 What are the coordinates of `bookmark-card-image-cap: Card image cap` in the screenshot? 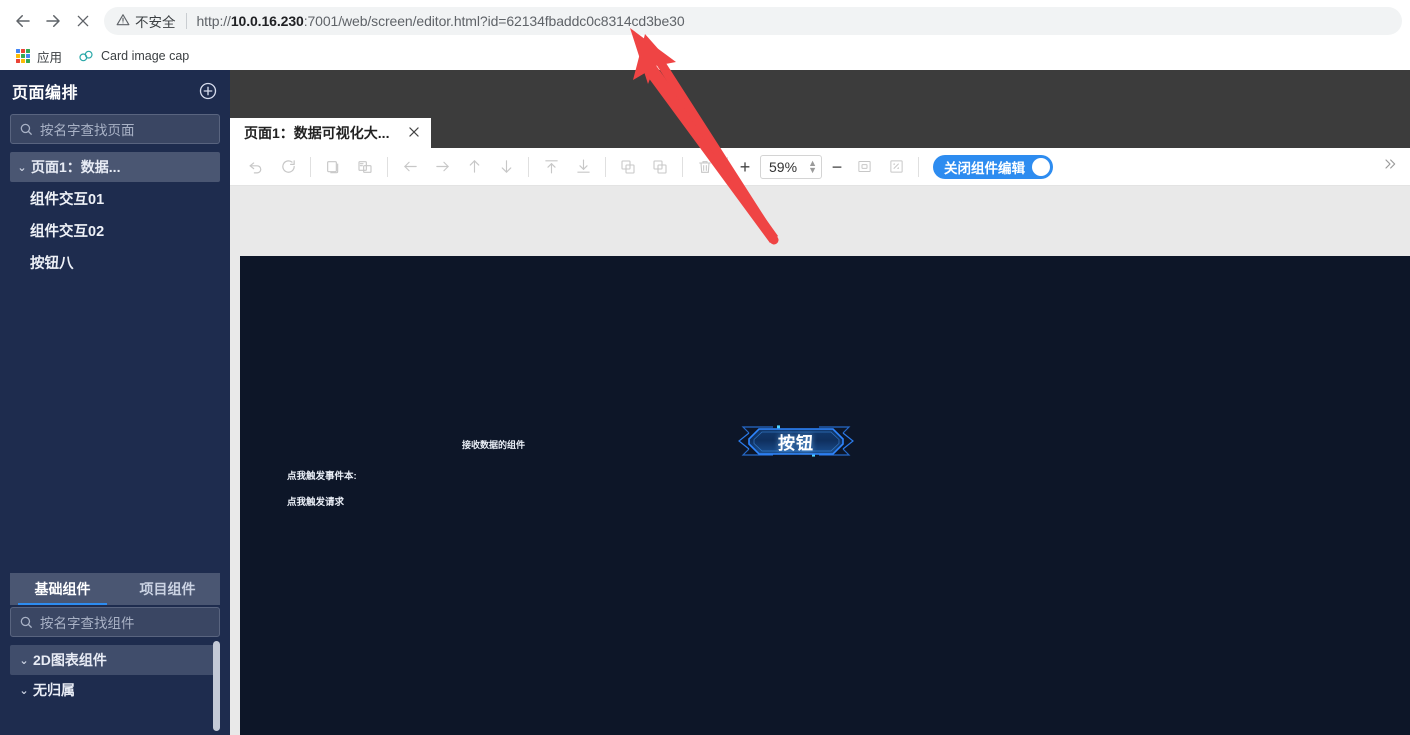 It's located at (133, 56).